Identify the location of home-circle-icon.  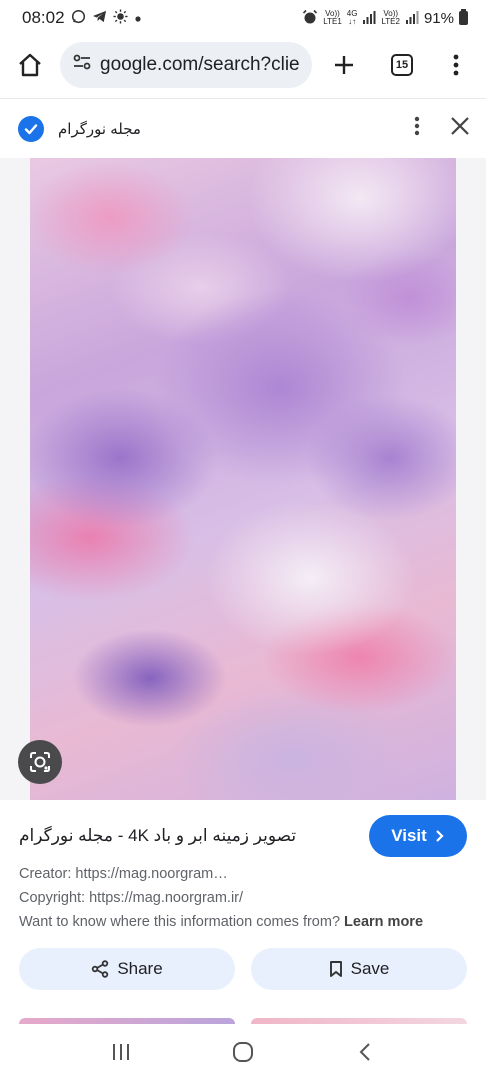
(243, 1052).